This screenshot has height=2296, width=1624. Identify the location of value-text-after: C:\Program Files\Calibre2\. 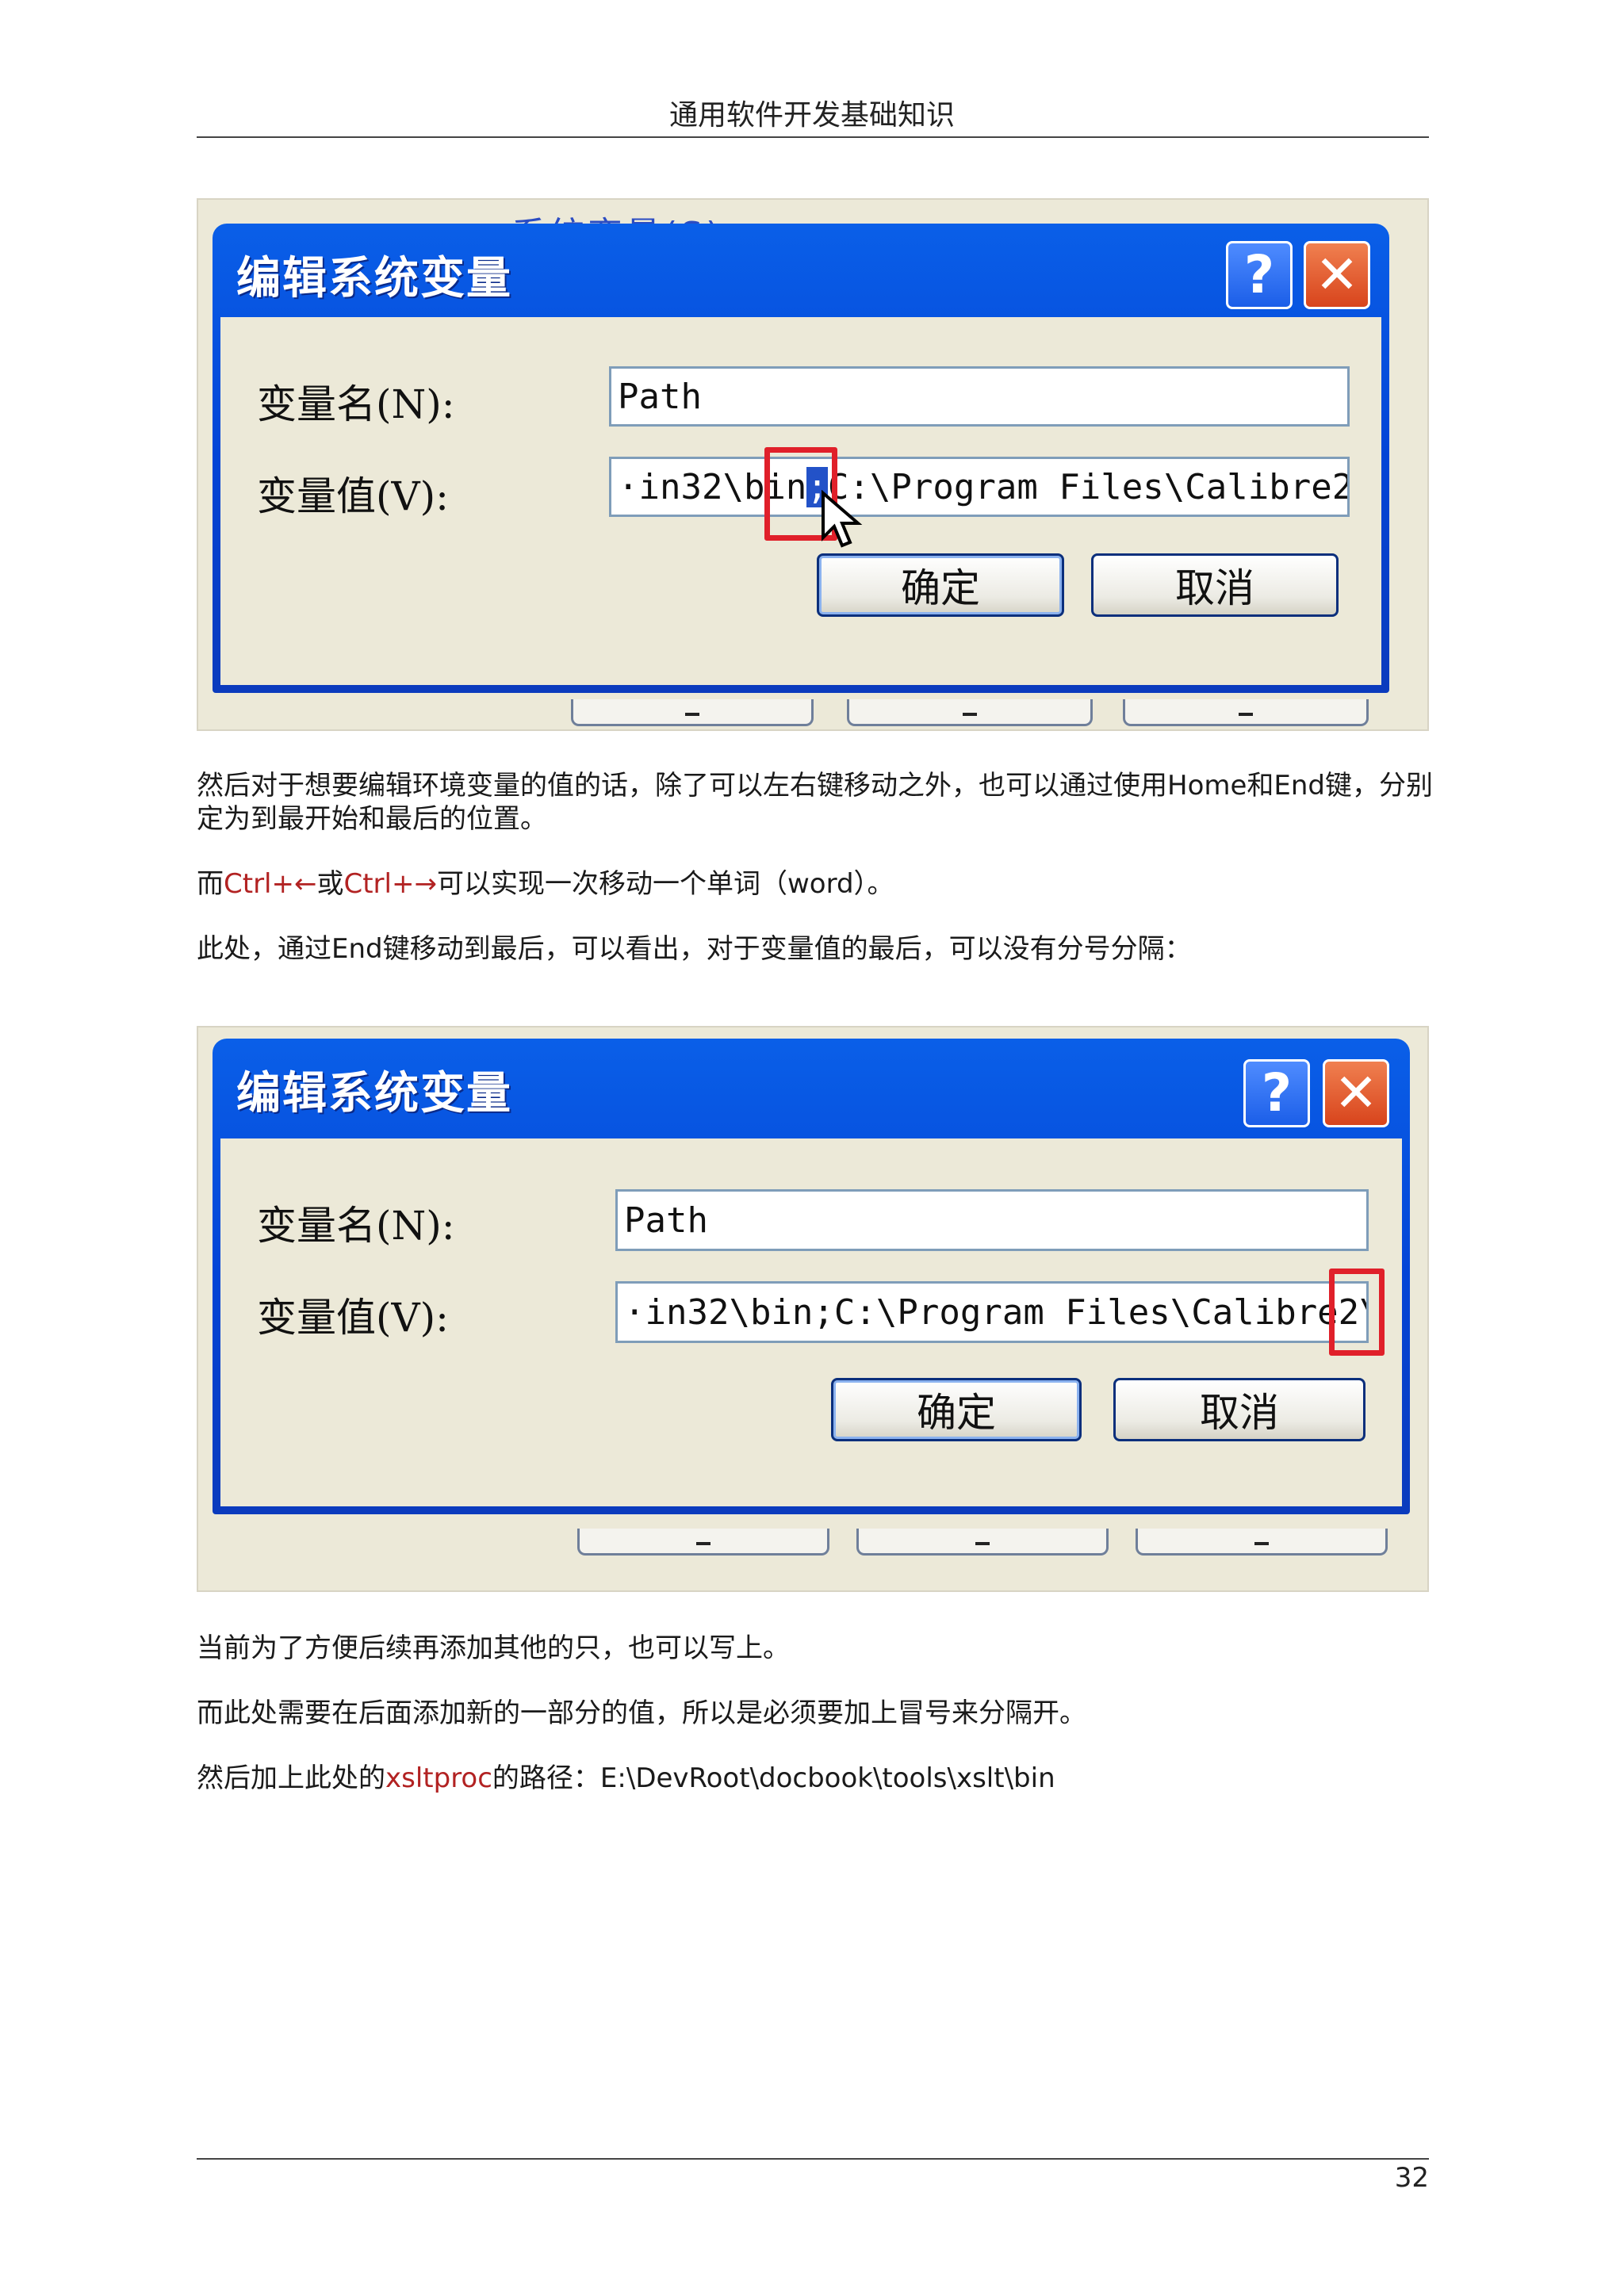
(1088, 486).